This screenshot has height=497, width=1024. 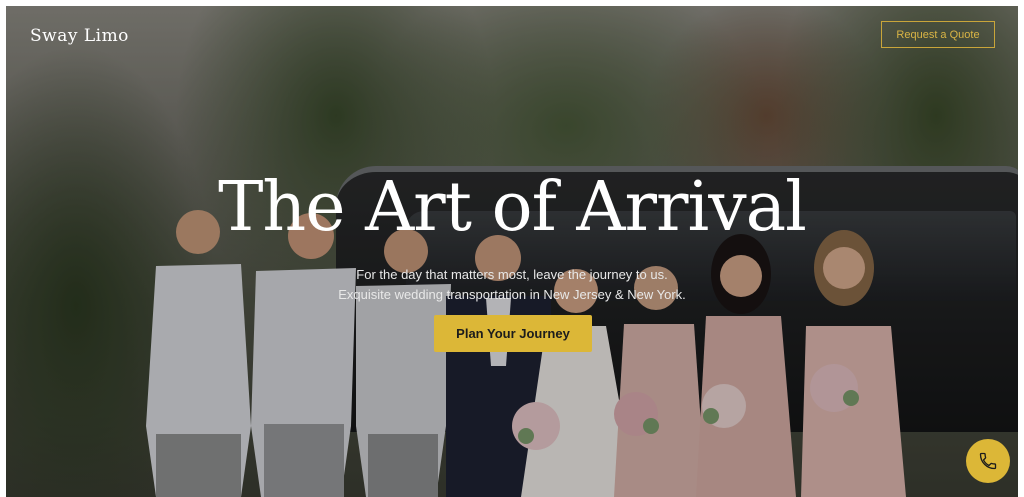 I want to click on plan-journey-button: Plan Your Journey, so click(x=513, y=333).